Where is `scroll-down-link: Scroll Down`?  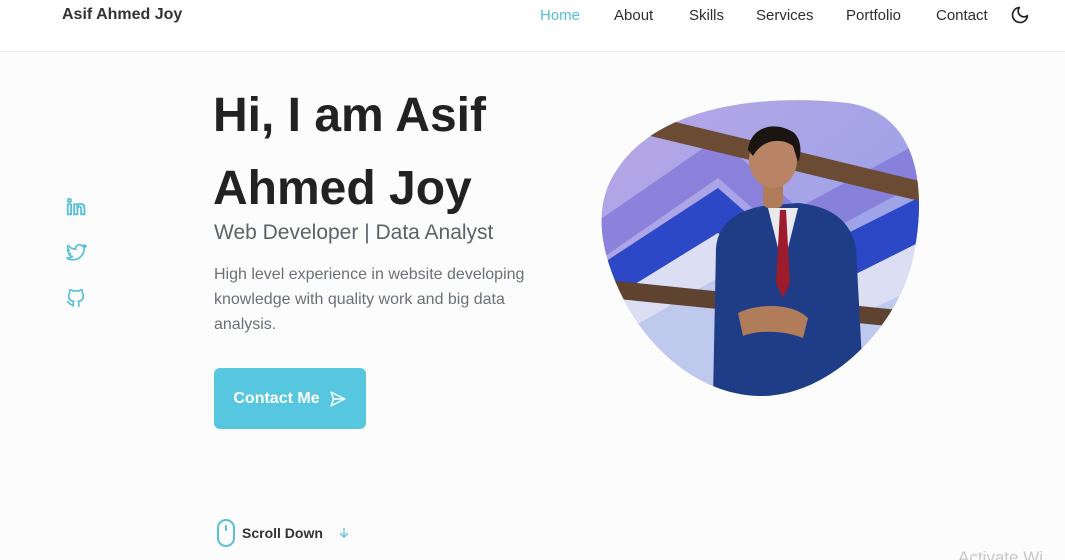 scroll-down-link: Scroll Down is located at coordinates (283, 533).